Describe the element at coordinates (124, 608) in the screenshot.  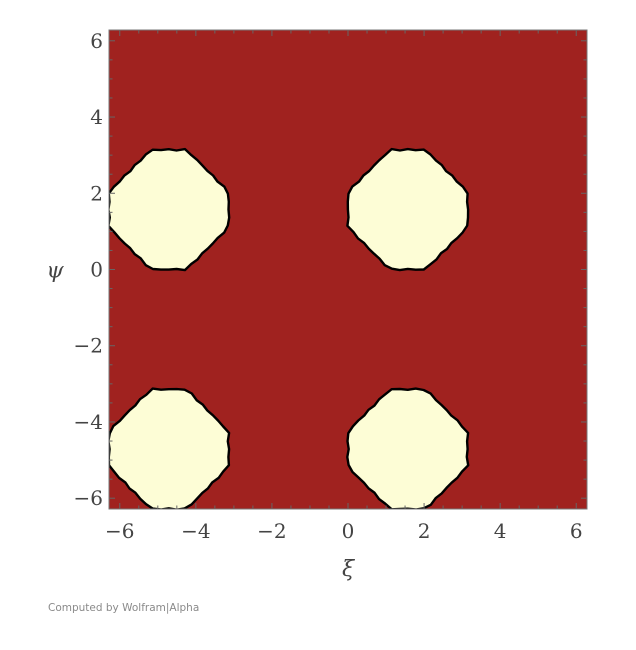
I see `wolfram-credit: Computed by Wolfram|Alpha` at that location.